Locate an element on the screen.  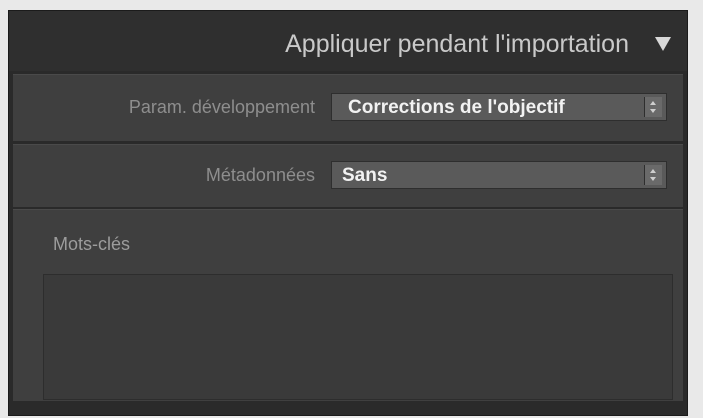
metadata-label: Métadonnées is located at coordinates (260, 175).